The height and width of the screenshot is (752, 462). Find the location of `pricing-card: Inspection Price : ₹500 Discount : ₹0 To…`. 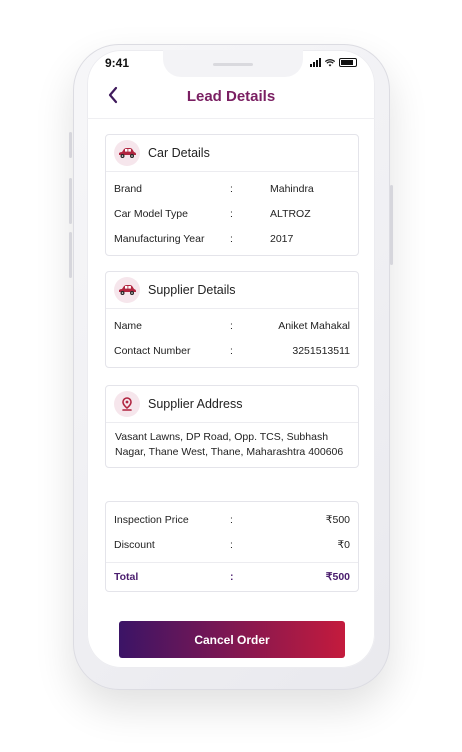

pricing-card: Inspection Price : ₹500 Discount : ₹0 To… is located at coordinates (232, 546).